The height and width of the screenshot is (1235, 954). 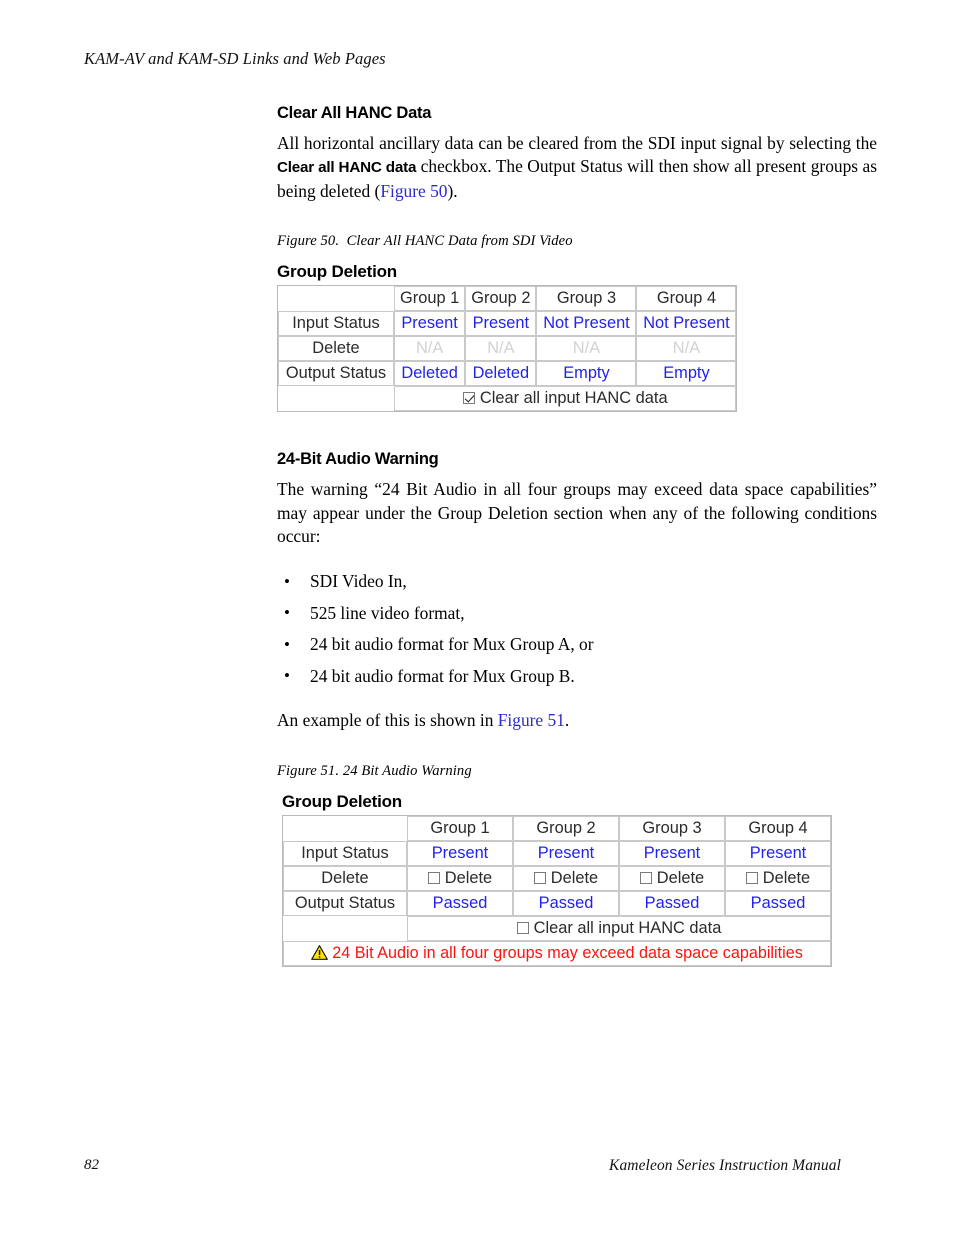 What do you see at coordinates (430, 349) in the screenshot?
I see `delete-group-1: N/A` at bounding box center [430, 349].